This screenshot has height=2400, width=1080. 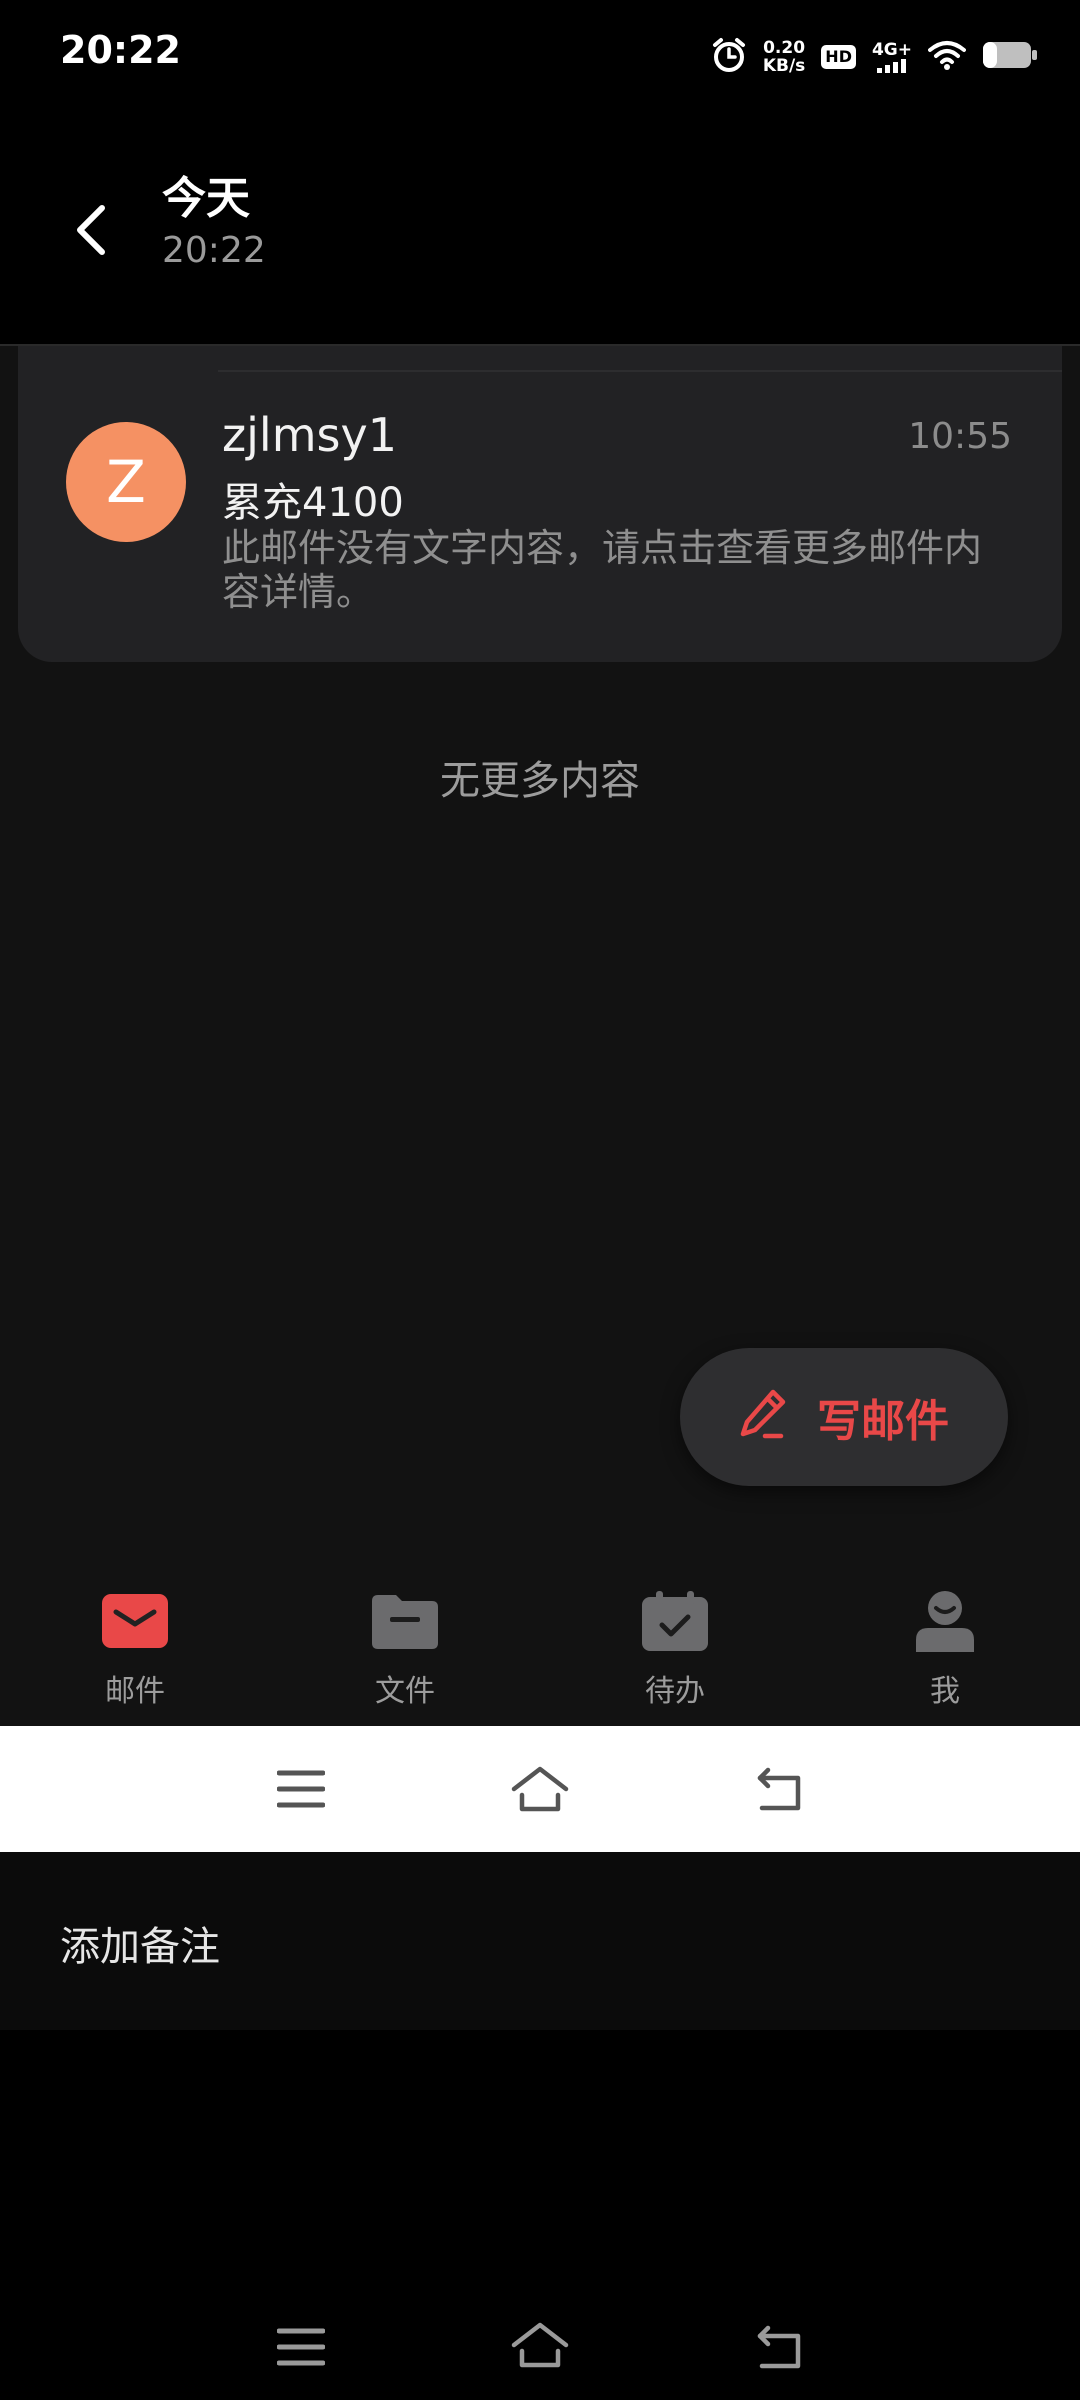 I want to click on avatar: Z, so click(x=126, y=482).